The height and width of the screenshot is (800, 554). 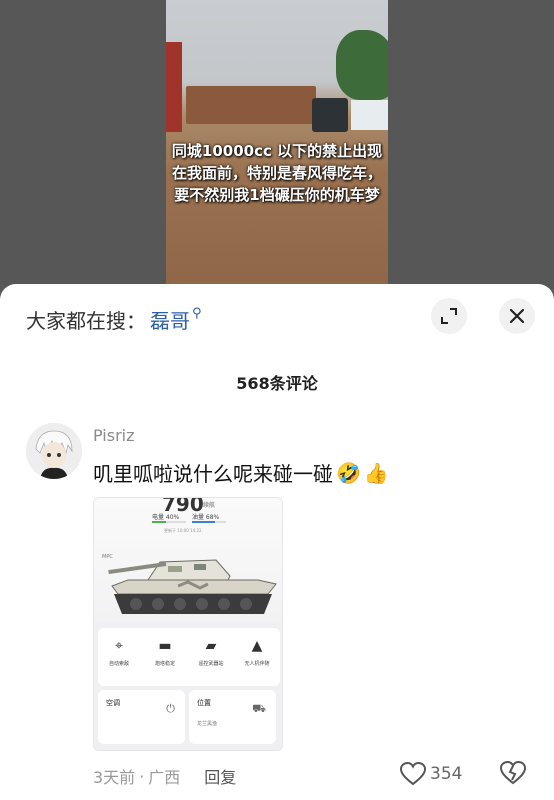 What do you see at coordinates (251, 105) in the screenshot?
I see `video-scene-truck` at bounding box center [251, 105].